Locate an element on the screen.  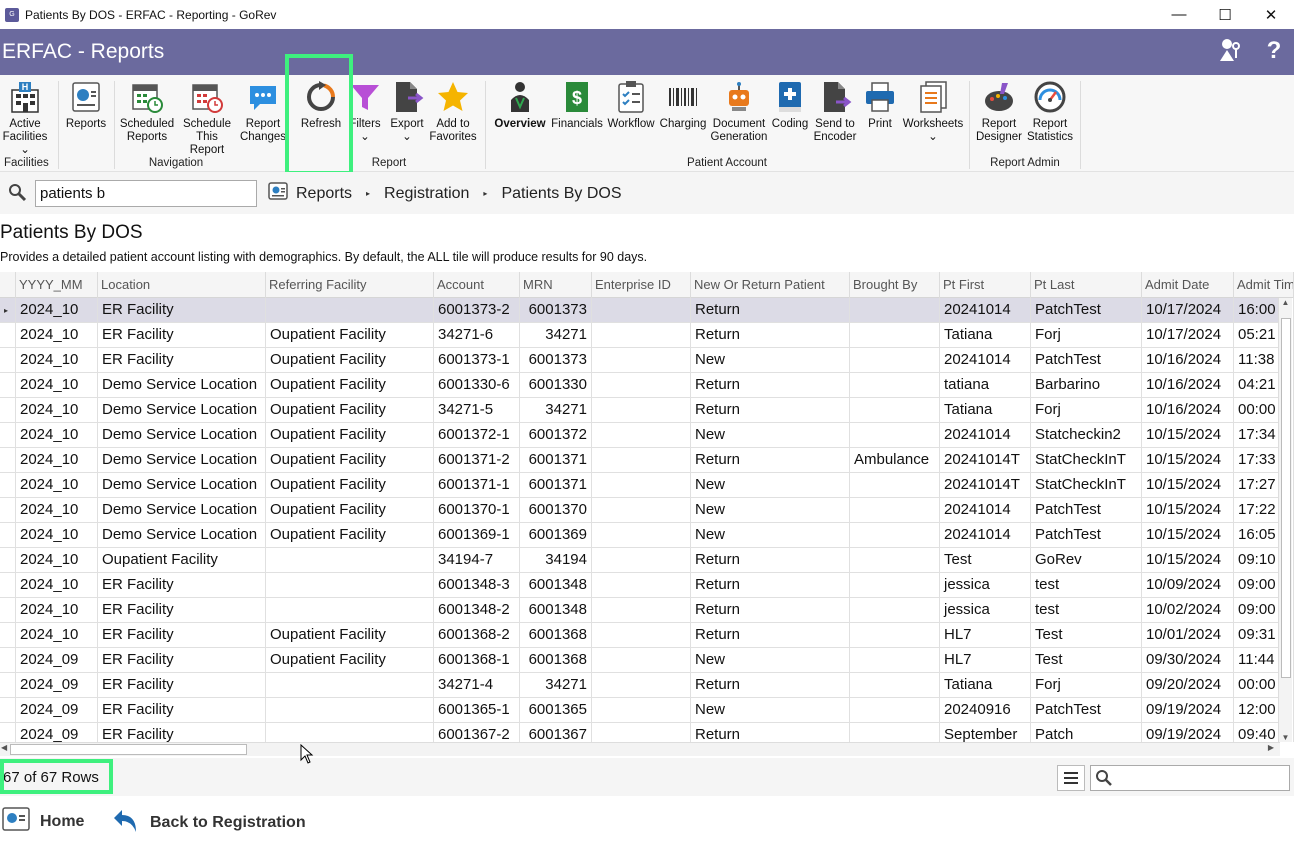
print-button: Print is located at coordinates (880, 105).